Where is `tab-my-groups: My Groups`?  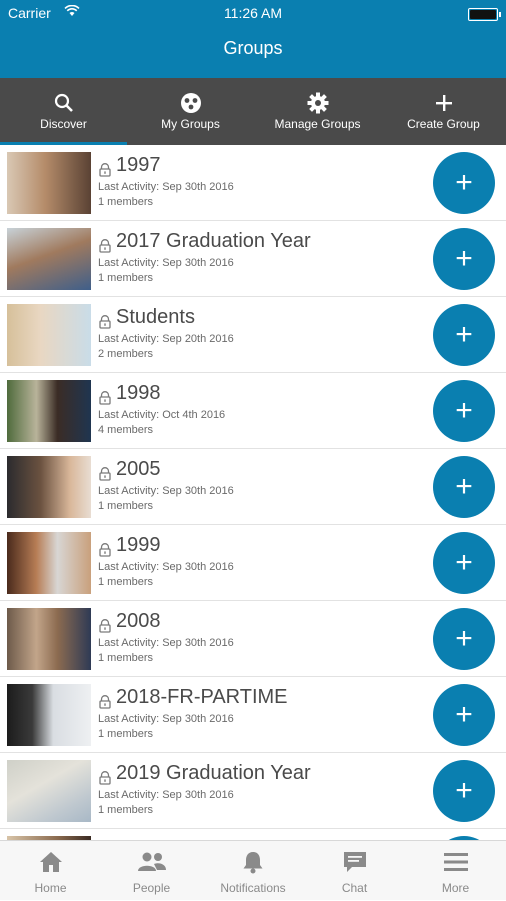 tab-my-groups: My Groups is located at coordinates (190, 111).